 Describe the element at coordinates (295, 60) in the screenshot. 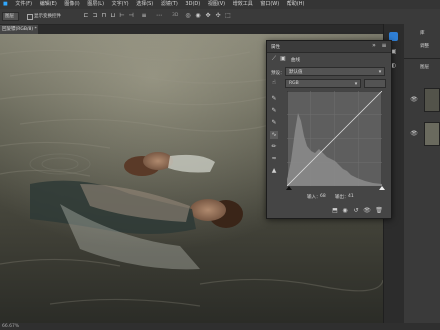

I see `adjustment-type-label: 曲线` at that location.